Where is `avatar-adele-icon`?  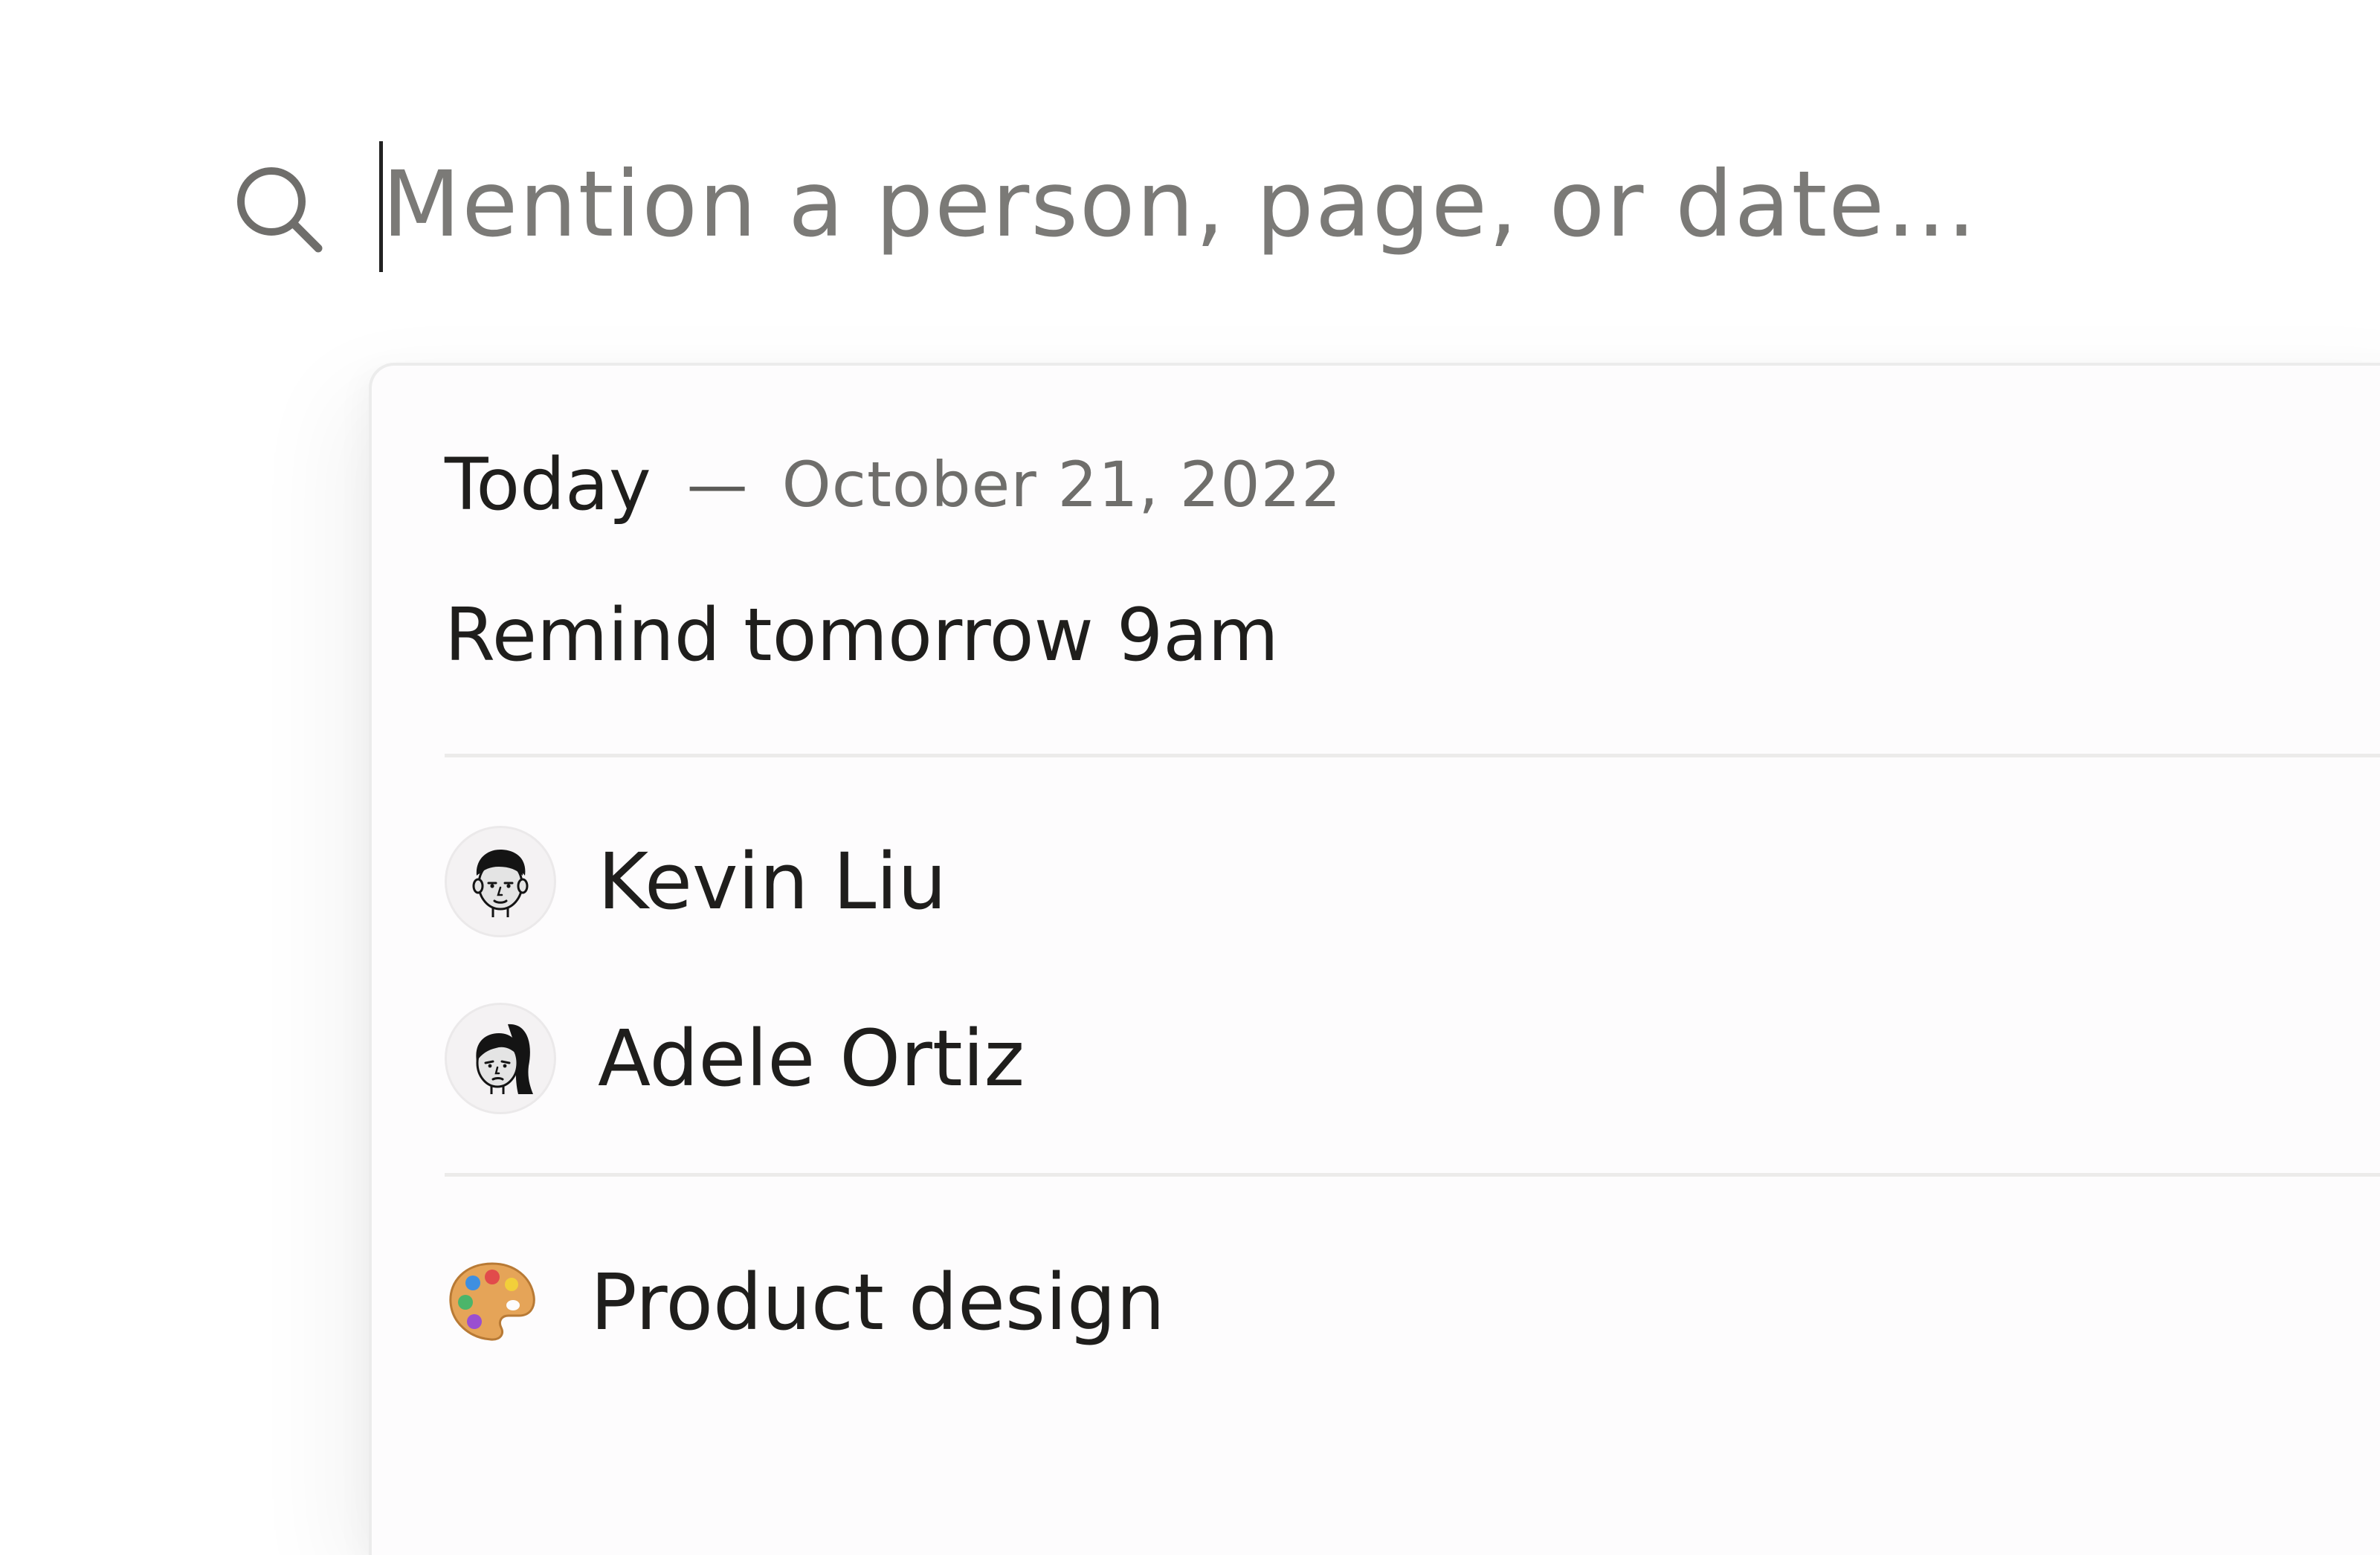
avatar-adele-icon is located at coordinates (501, 1058).